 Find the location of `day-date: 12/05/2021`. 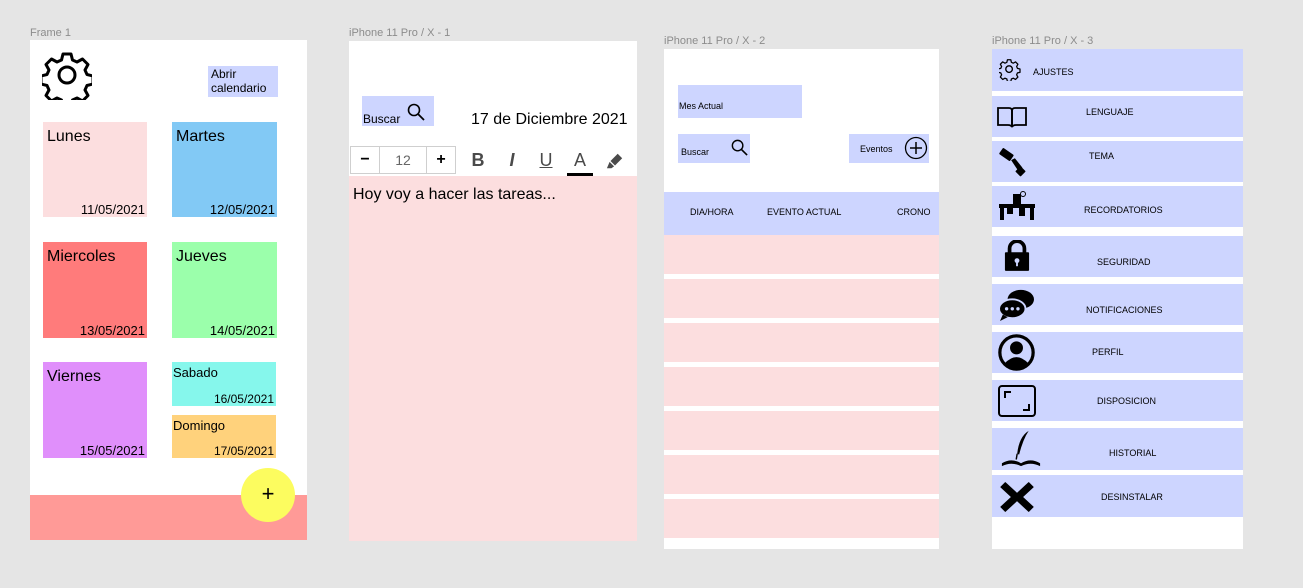

day-date: 12/05/2021 is located at coordinates (242, 209).